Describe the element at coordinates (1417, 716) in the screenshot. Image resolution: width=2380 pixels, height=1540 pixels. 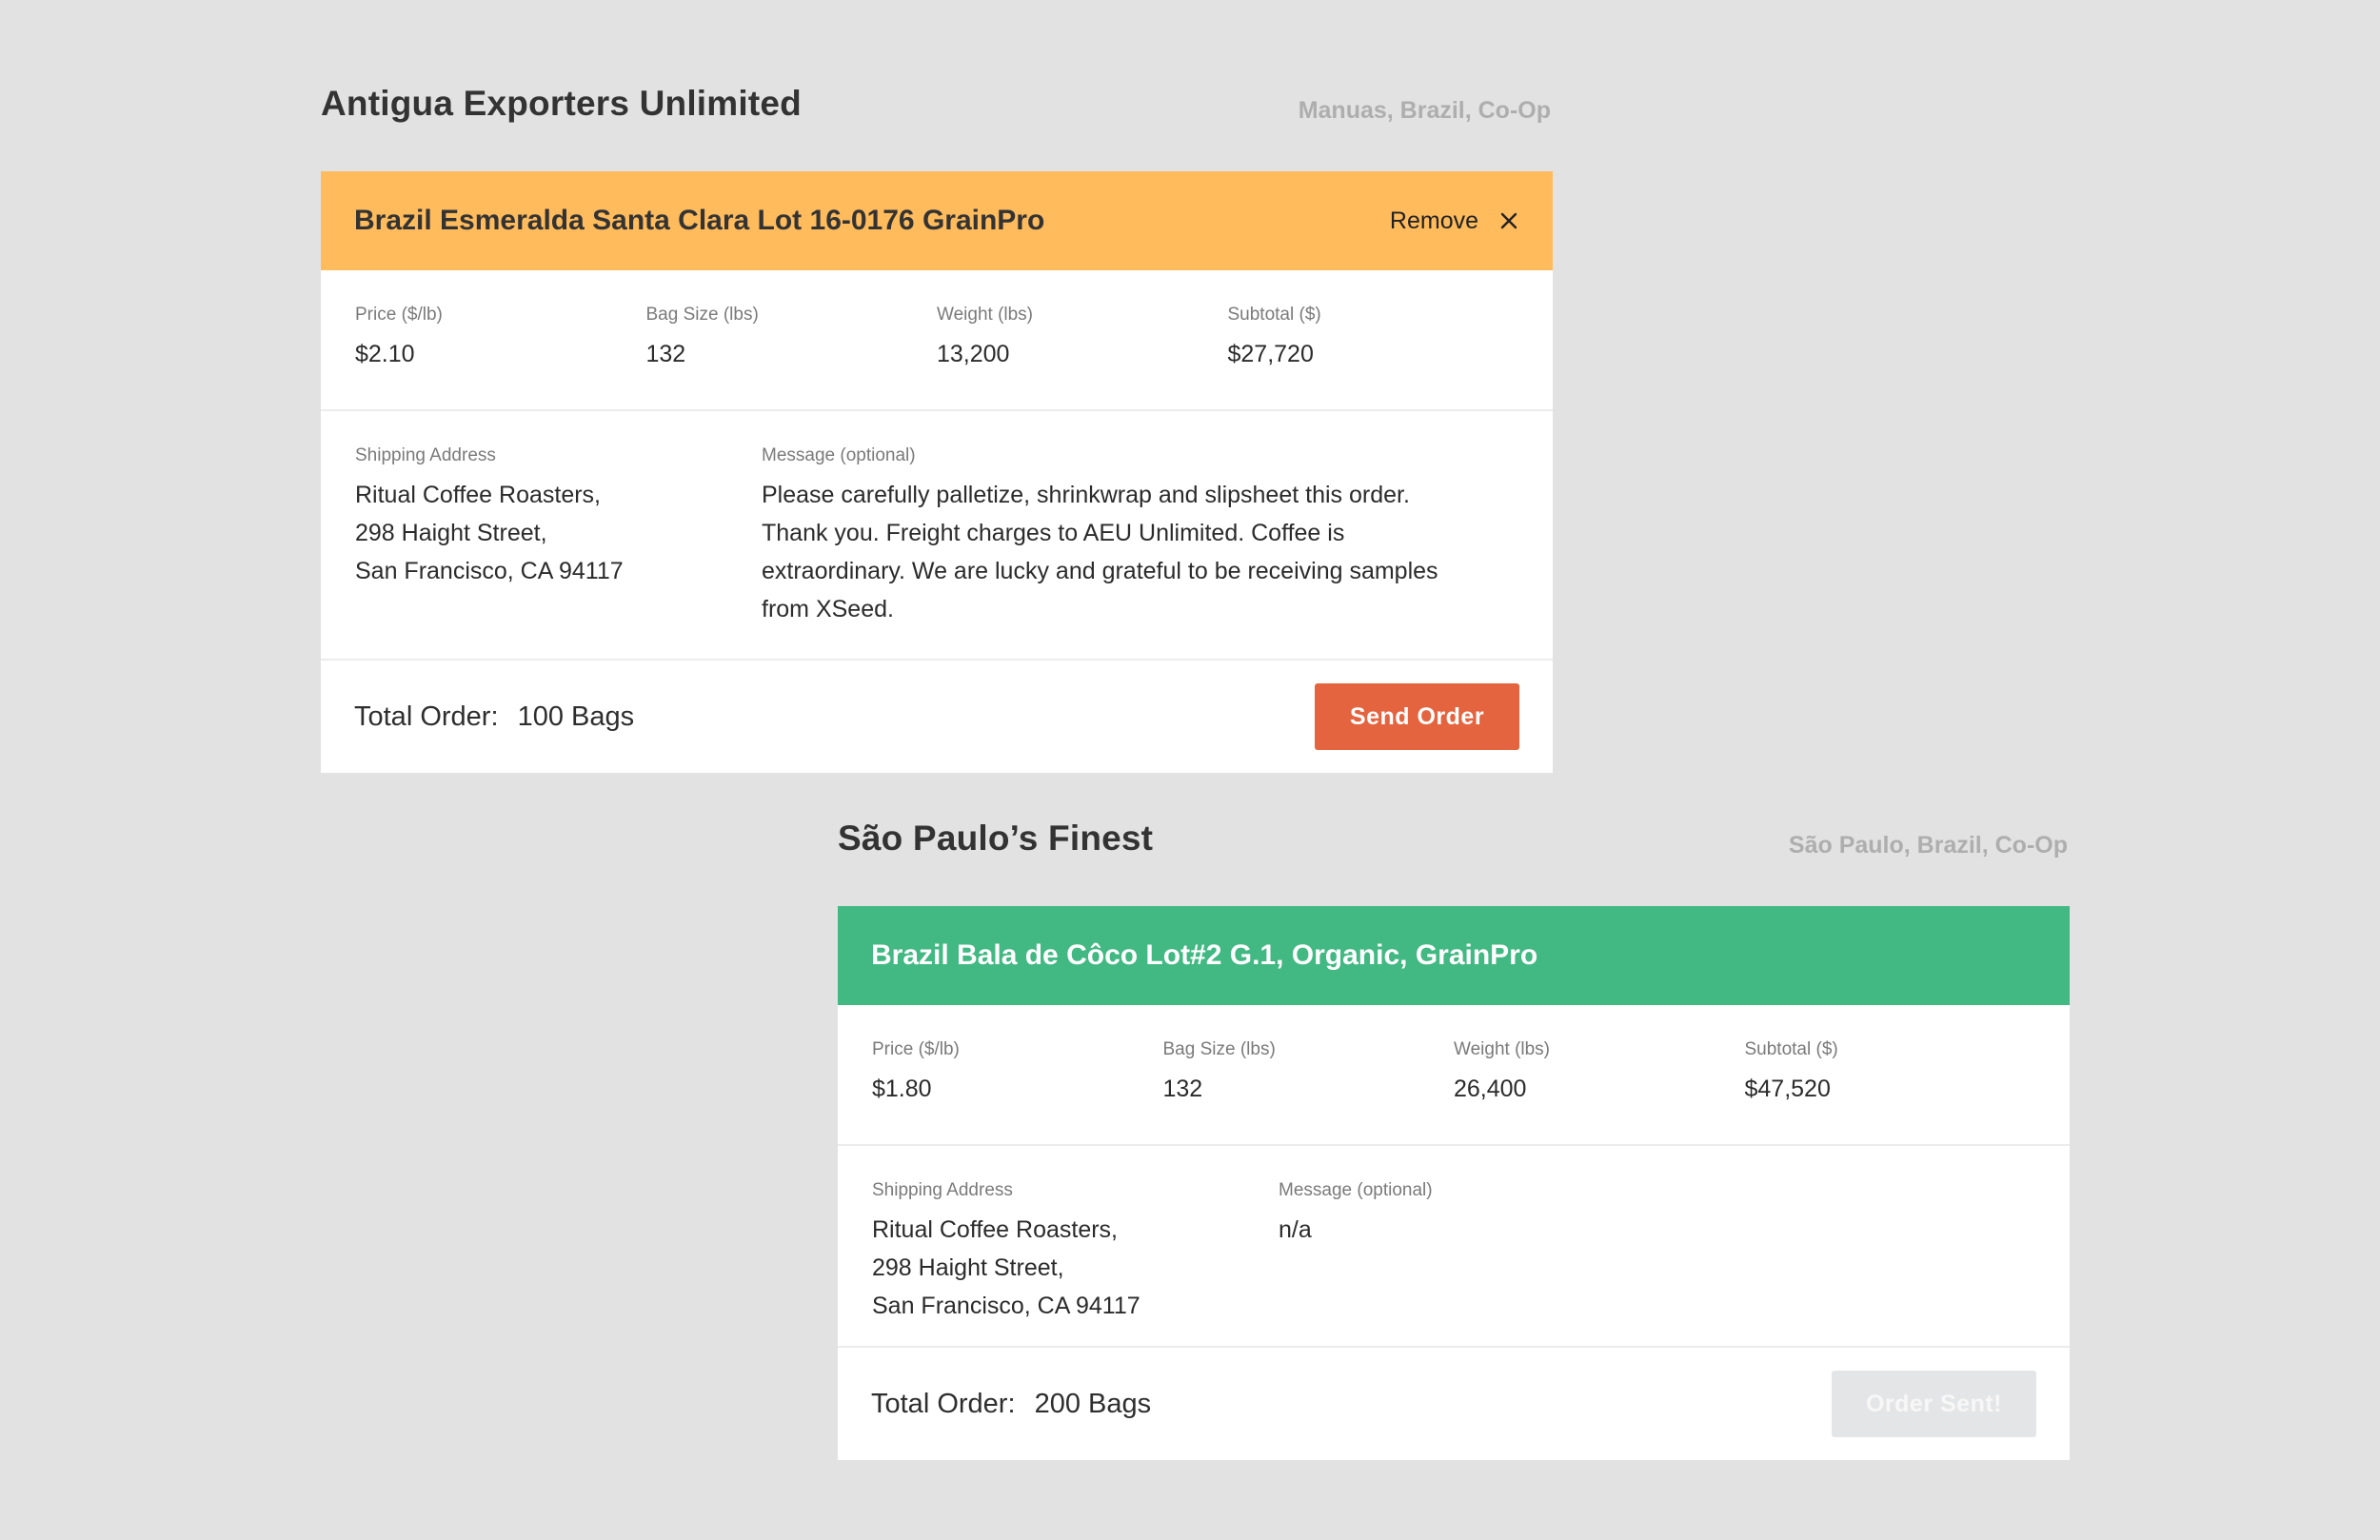
I see `send-order-button: Send Order` at that location.